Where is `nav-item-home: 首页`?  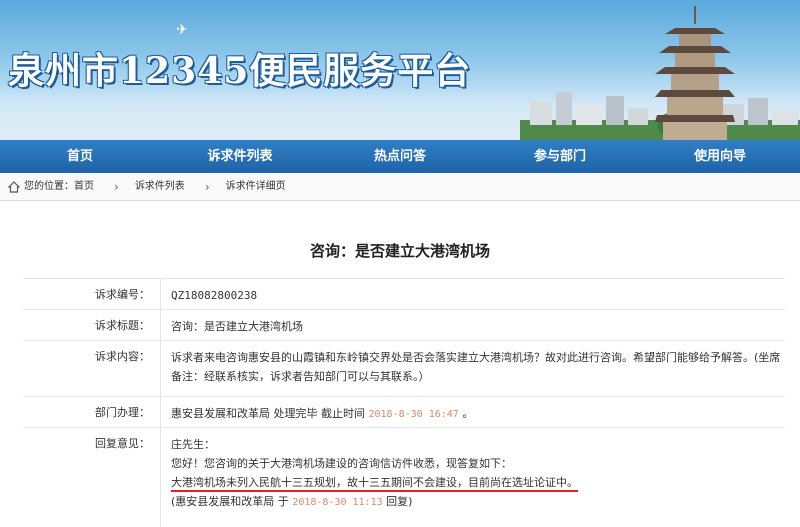 nav-item-home: 首页 is located at coordinates (80, 156).